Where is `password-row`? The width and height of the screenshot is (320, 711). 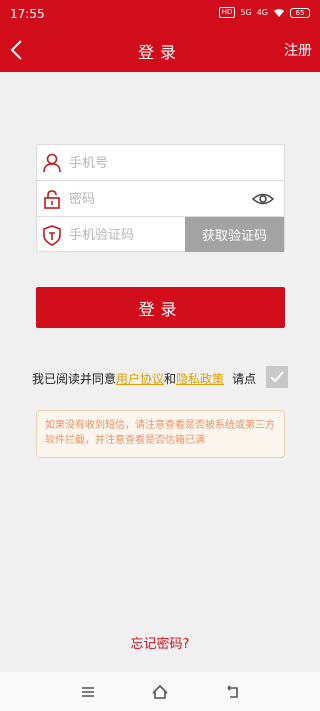 password-row is located at coordinates (160, 199).